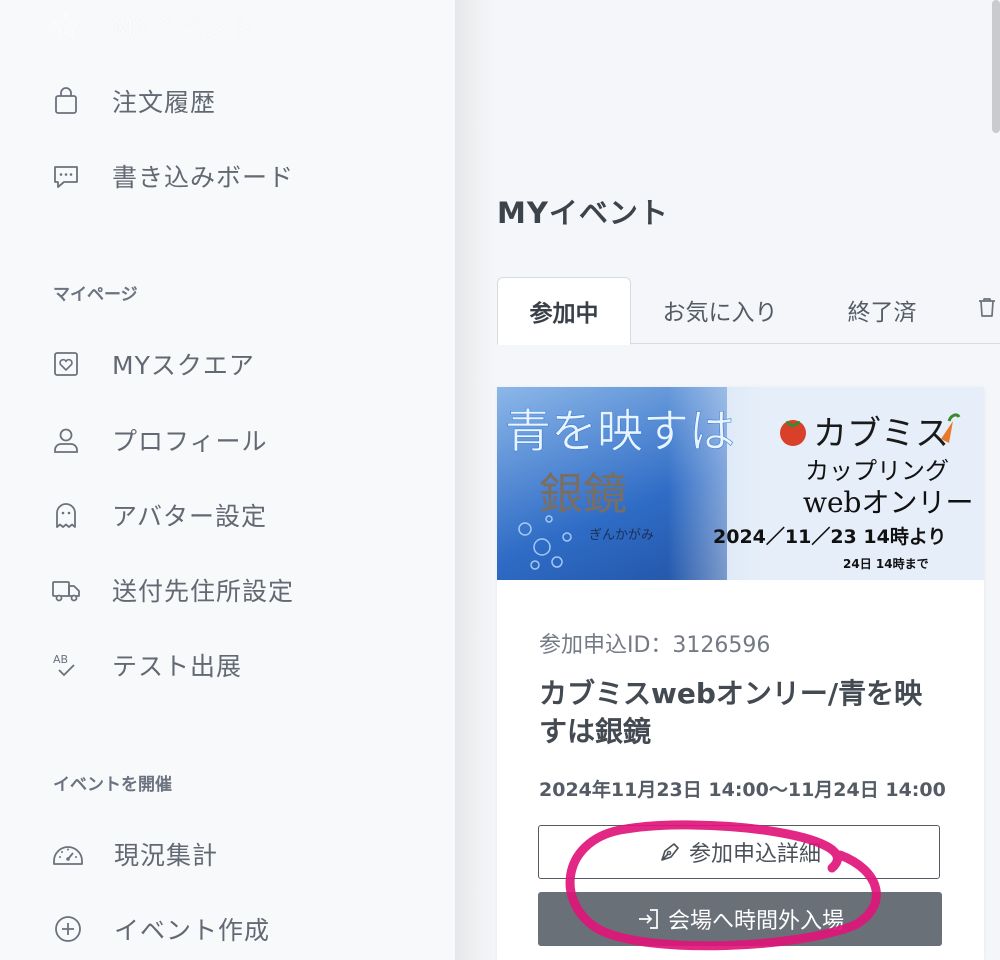  I want to click on sidebar-item-my-event: MYイベント, so click(152, 26).